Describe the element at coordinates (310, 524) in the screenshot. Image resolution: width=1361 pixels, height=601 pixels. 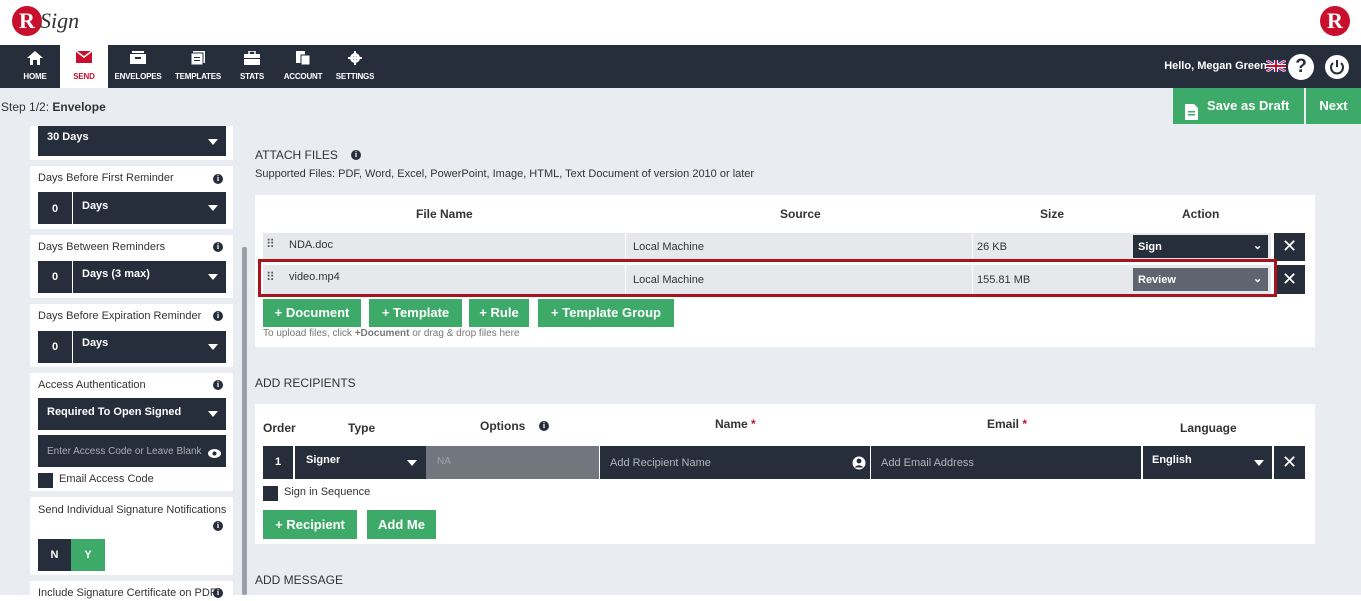
I see `add-recipient-button: + Recipient` at that location.